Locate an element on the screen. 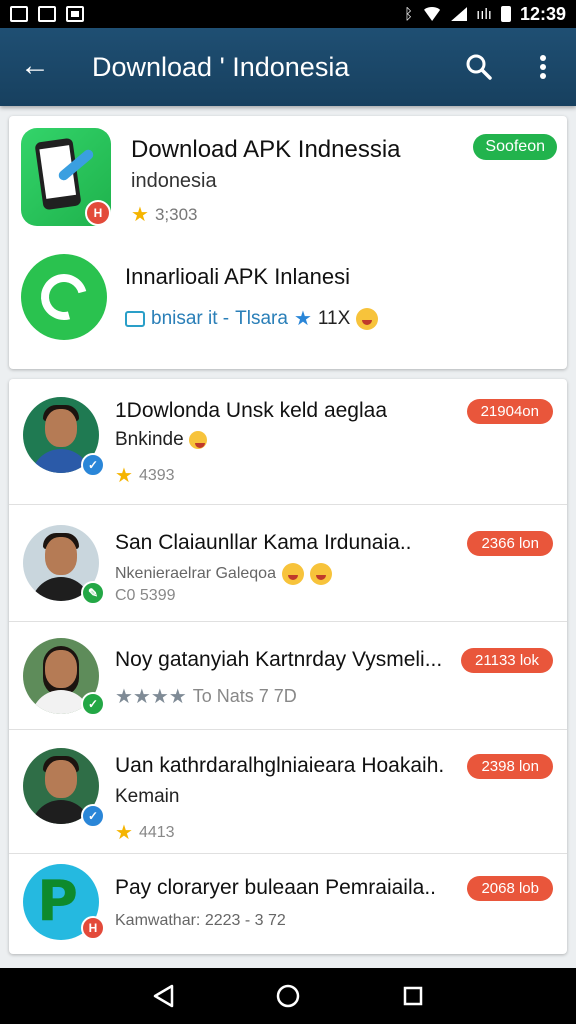  app-notification-icon is located at coordinates (47, 14).